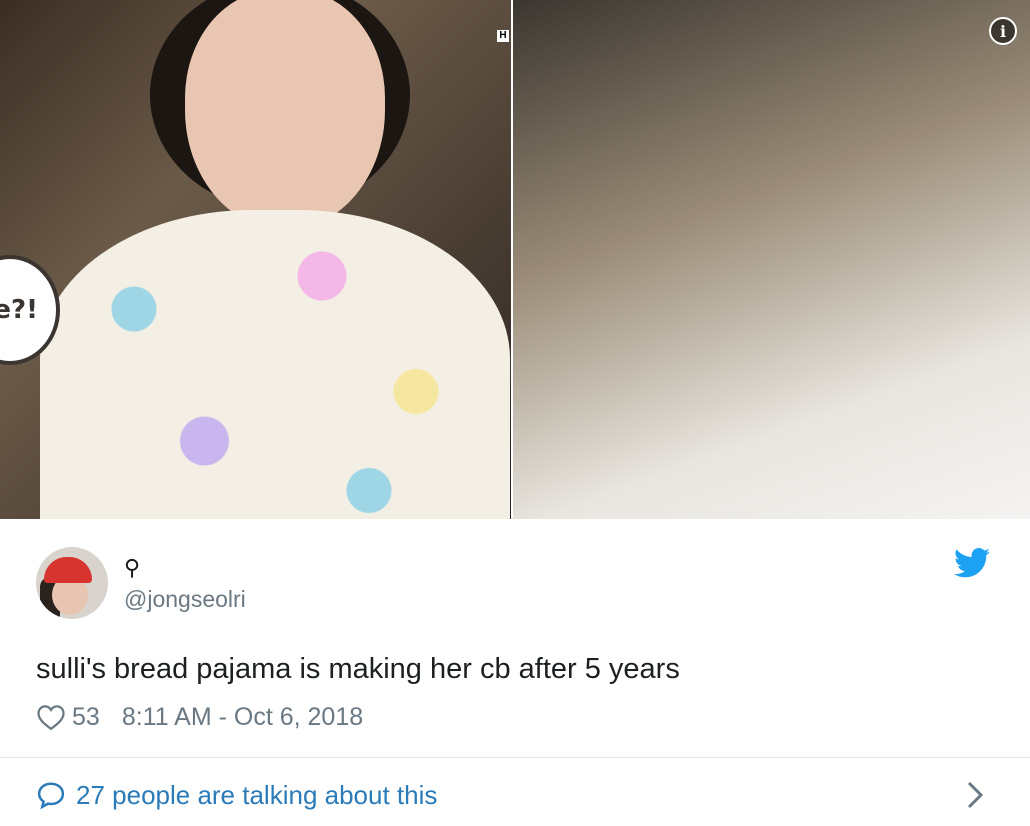 The height and width of the screenshot is (826, 1030). I want to click on like-count: 53, so click(86, 717).